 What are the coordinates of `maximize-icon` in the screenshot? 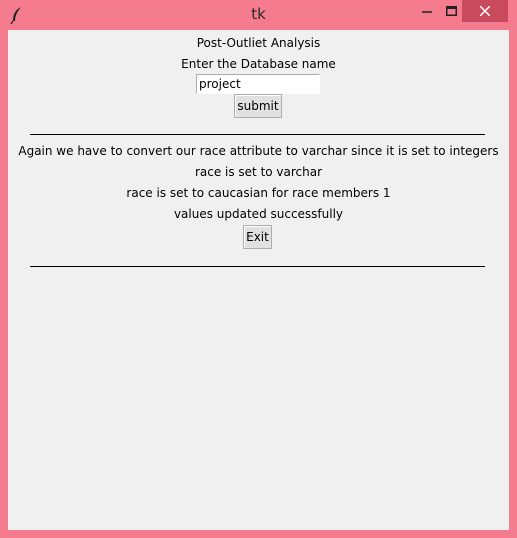 It's located at (451, 11).